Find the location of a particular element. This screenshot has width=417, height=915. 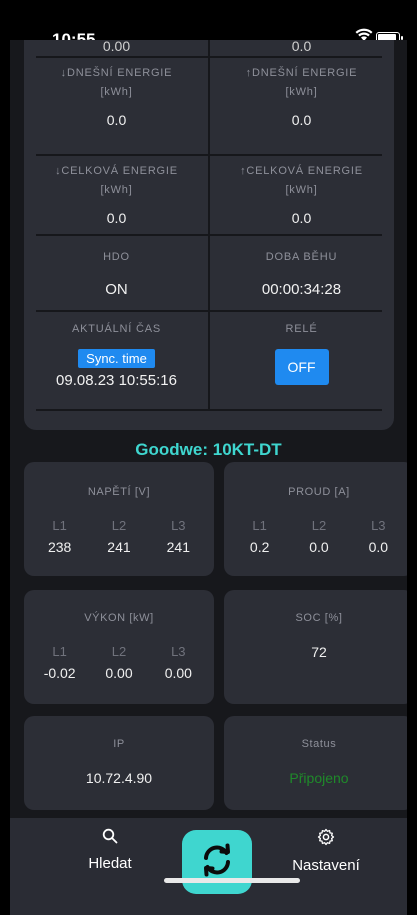

device-title: Goodwe: 10KT-DT is located at coordinates (208, 449).